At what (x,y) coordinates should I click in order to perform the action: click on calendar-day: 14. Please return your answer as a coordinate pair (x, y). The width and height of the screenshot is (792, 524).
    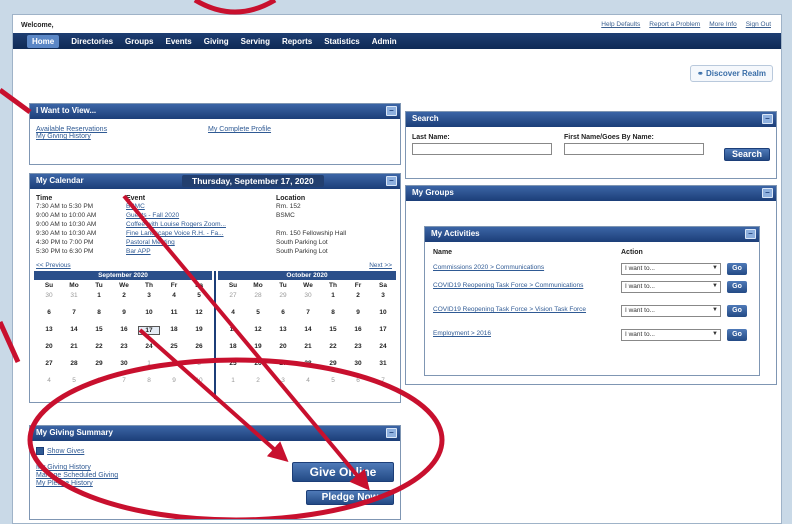
    Looking at the image, I should click on (308, 329).